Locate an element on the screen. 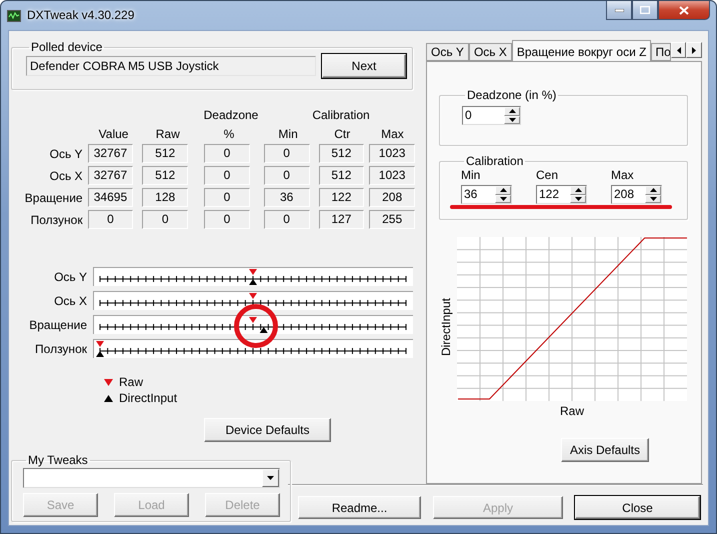  legend-label: DirectInput is located at coordinates (148, 398).